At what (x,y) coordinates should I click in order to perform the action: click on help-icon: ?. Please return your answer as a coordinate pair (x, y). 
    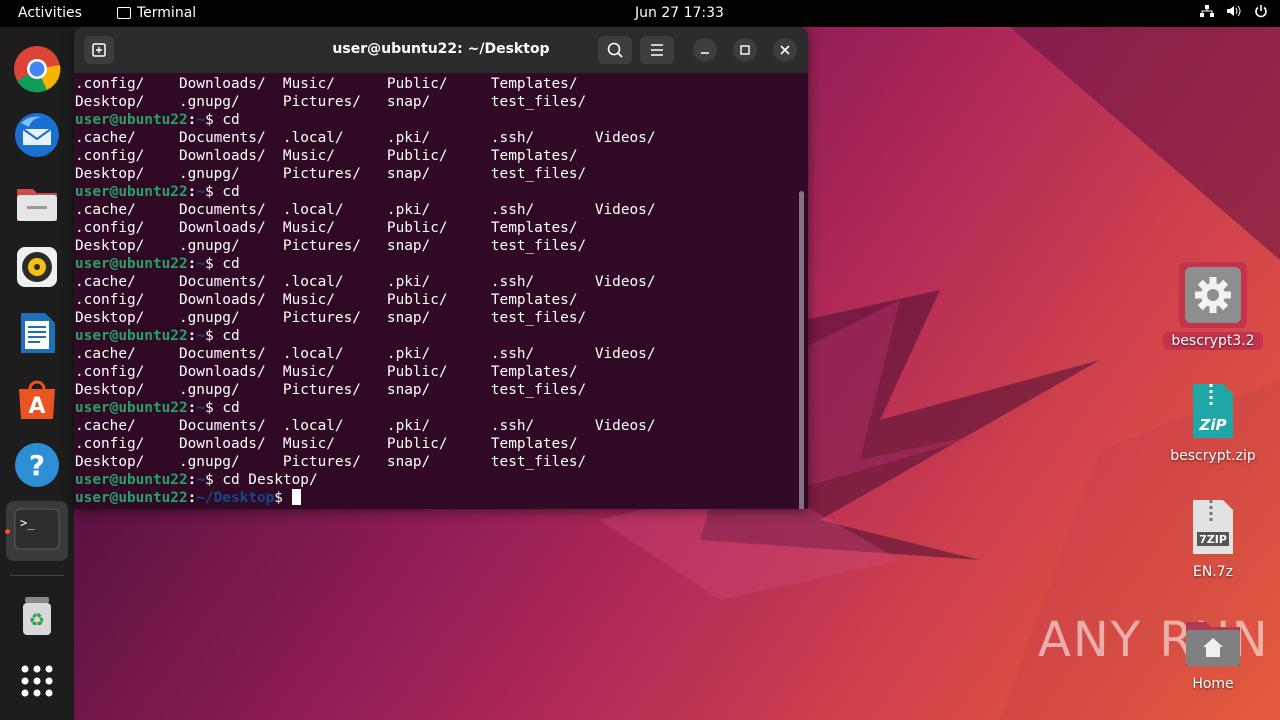
    Looking at the image, I should click on (37, 465).